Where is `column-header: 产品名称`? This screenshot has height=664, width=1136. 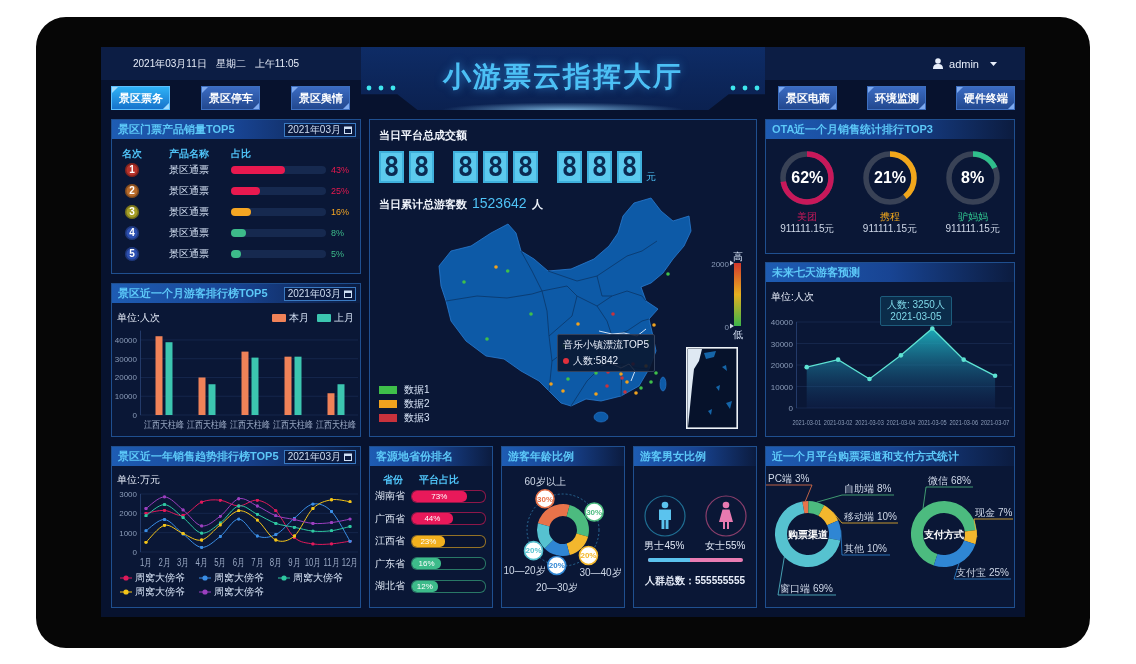 column-header: 产品名称 is located at coordinates (189, 154).